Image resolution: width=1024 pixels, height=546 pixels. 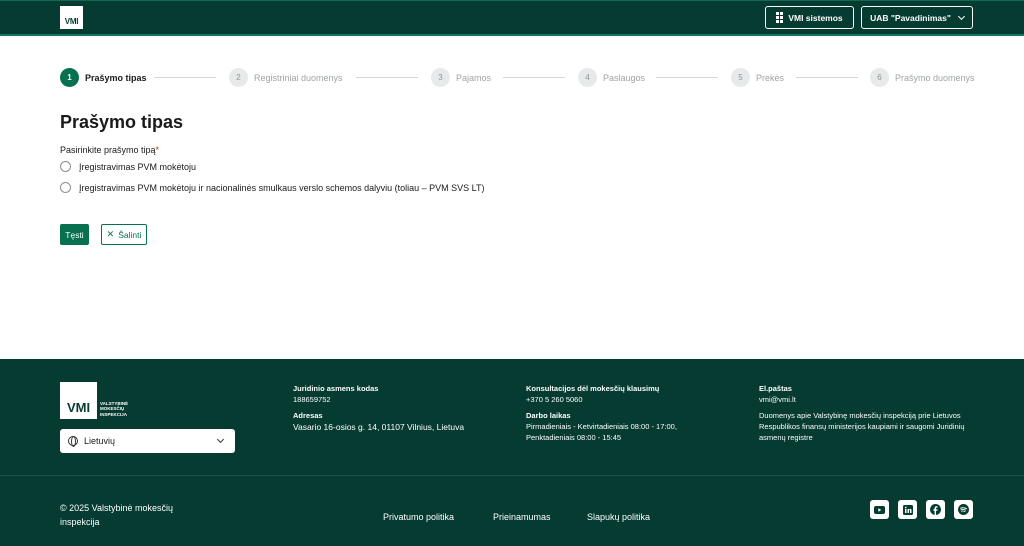 I want to click on grid-icon, so click(x=780, y=17).